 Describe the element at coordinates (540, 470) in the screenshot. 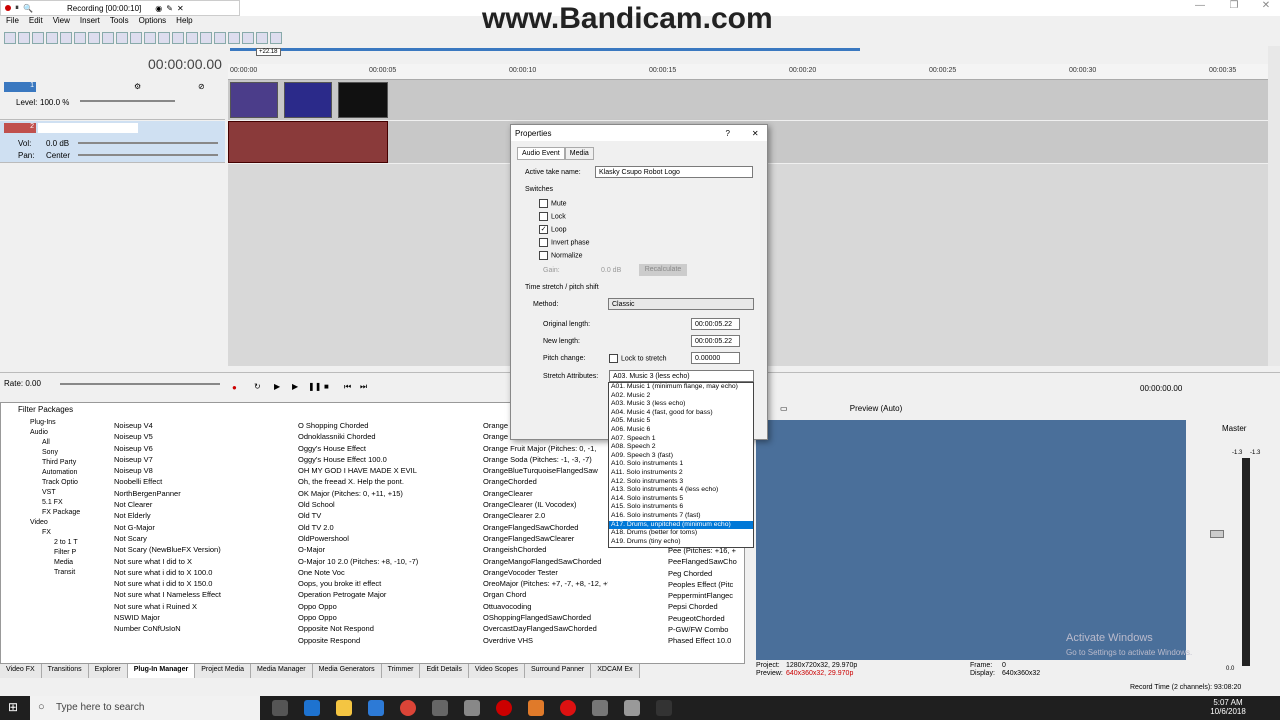

I see `plugin-item: OrangeBlueTurquoiseFlangedSaw` at that location.